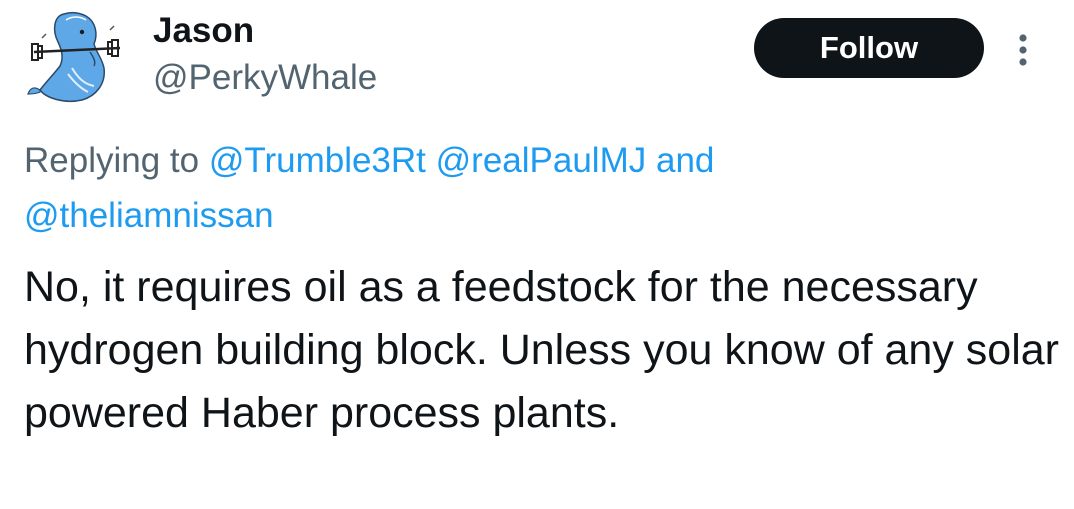 This screenshot has width=1074, height=509. I want to click on mention-link: @Trumble3Rt, so click(317, 160).